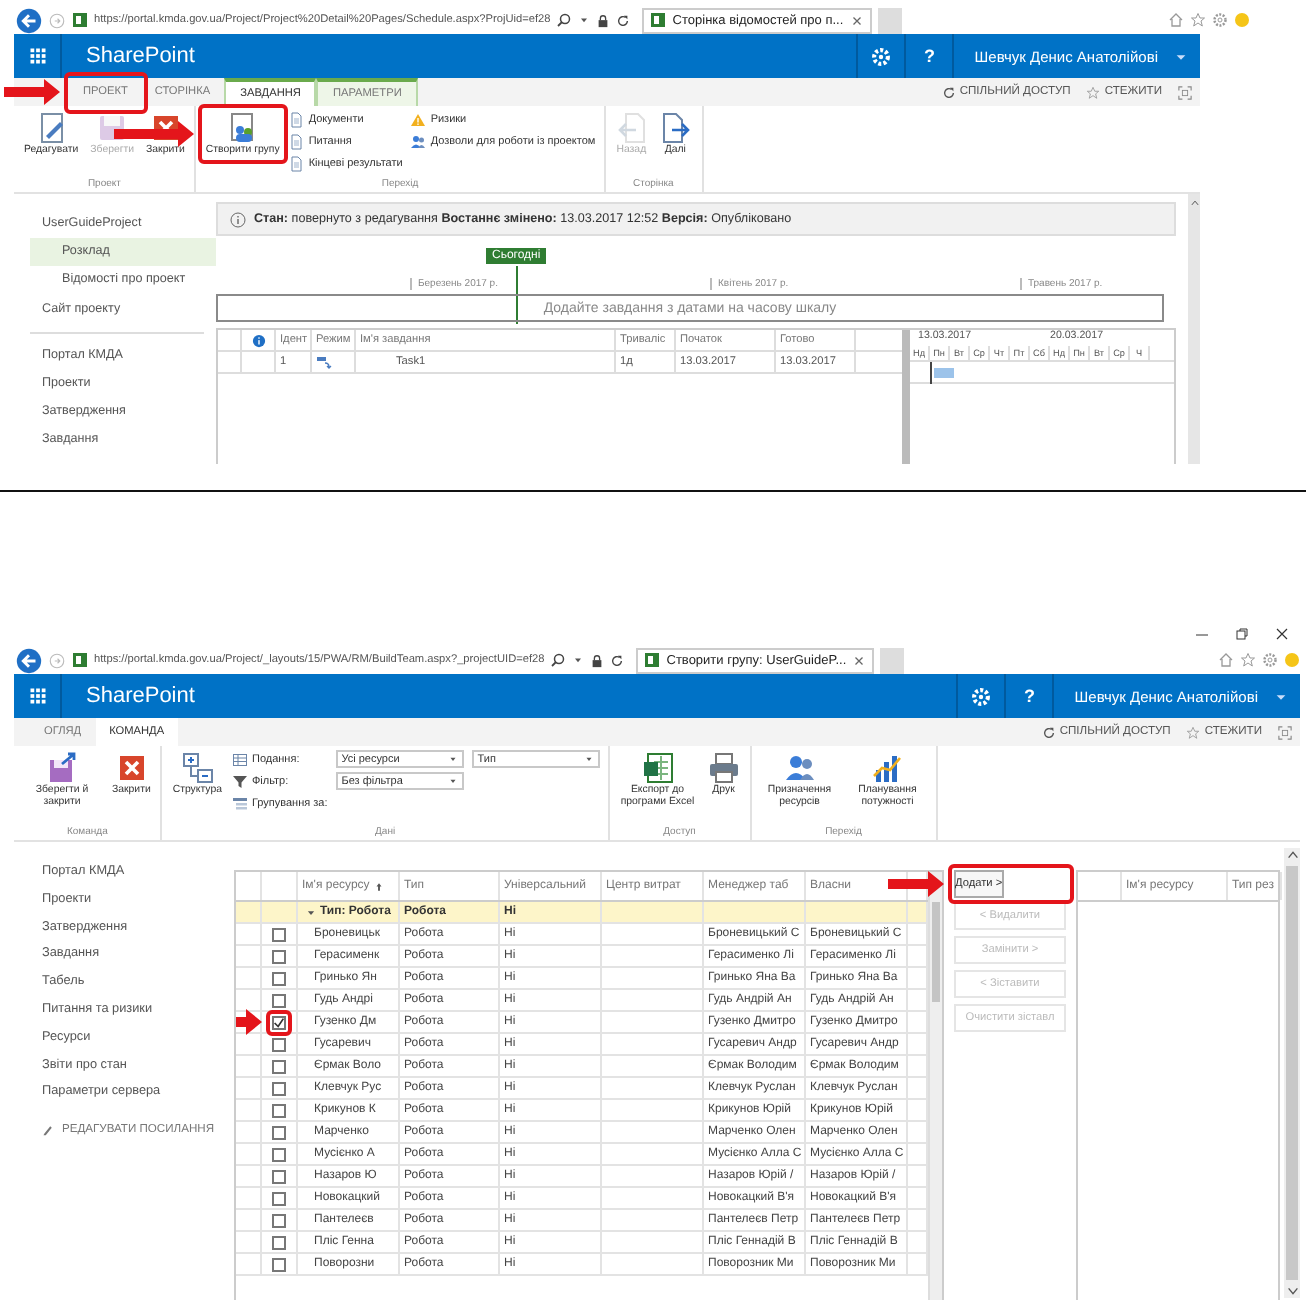 This screenshot has width=1306, height=1300. What do you see at coordinates (242, 127) in the screenshot?
I see `team-icon` at bounding box center [242, 127].